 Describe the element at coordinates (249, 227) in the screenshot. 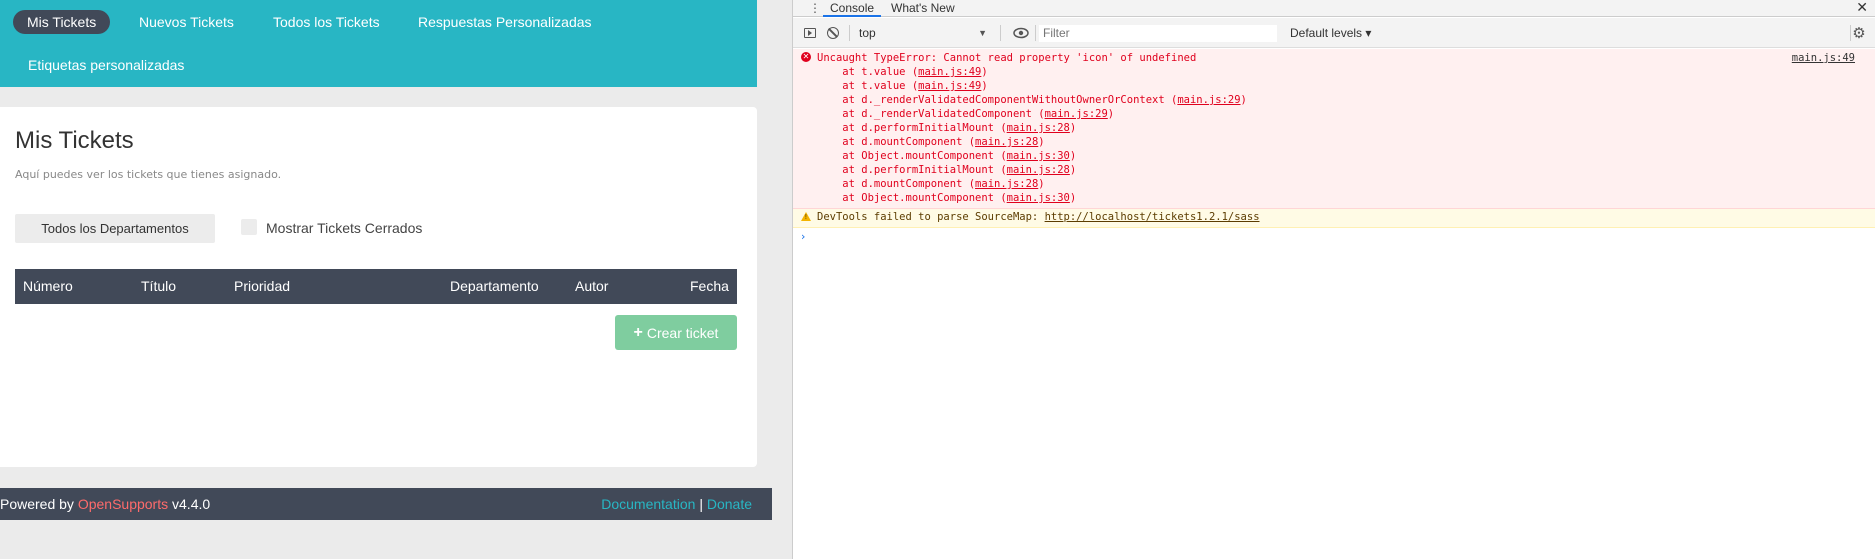

I see `show-closed-checkbox` at that location.